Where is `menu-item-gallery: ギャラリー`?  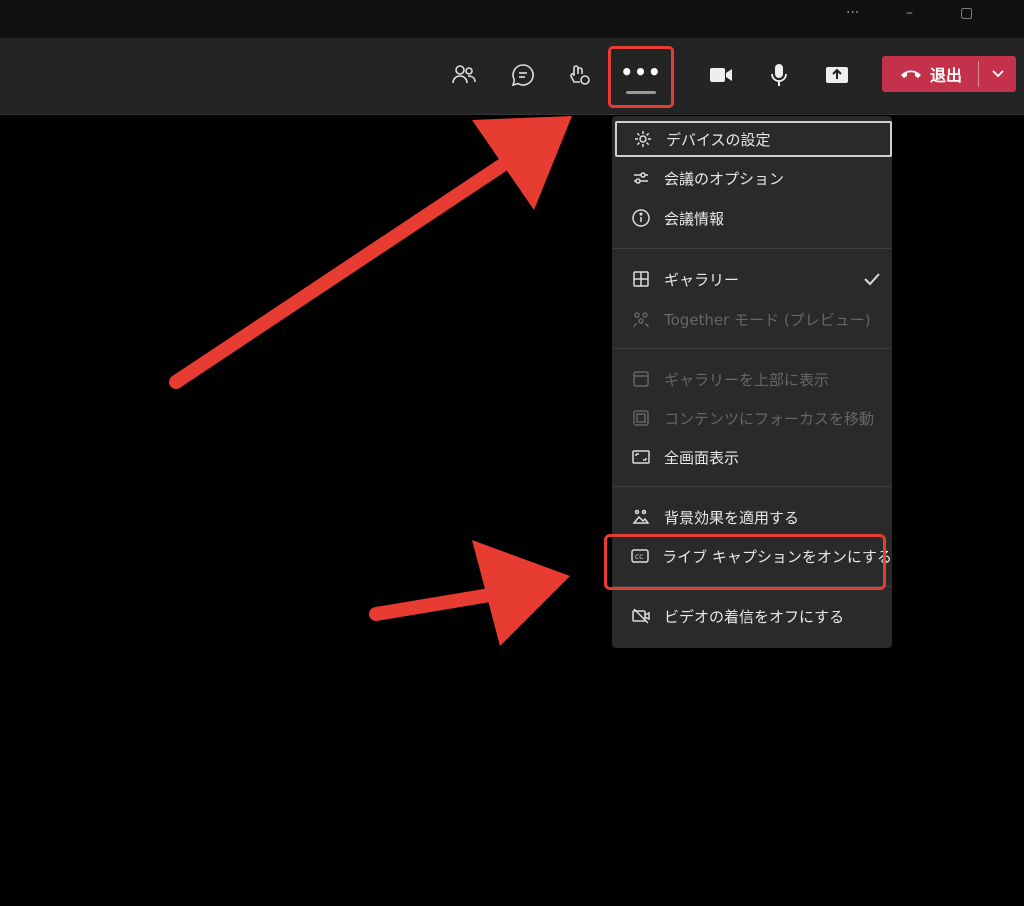 menu-item-gallery: ギャラリー is located at coordinates (752, 279).